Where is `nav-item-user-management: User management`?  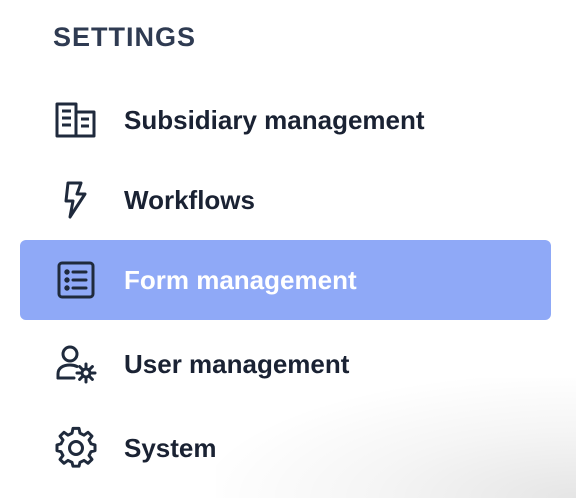 nav-item-user-management: User management is located at coordinates (285, 364).